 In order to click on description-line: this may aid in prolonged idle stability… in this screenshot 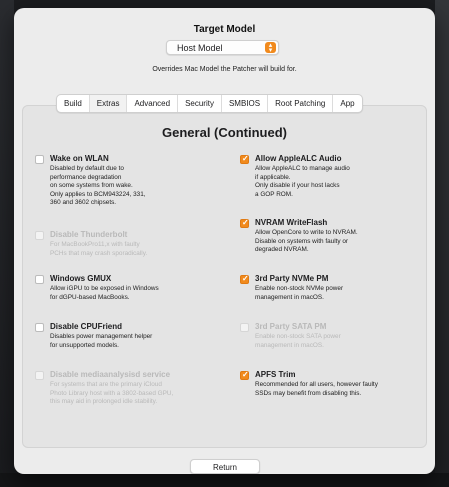, I will do `click(104, 402)`.